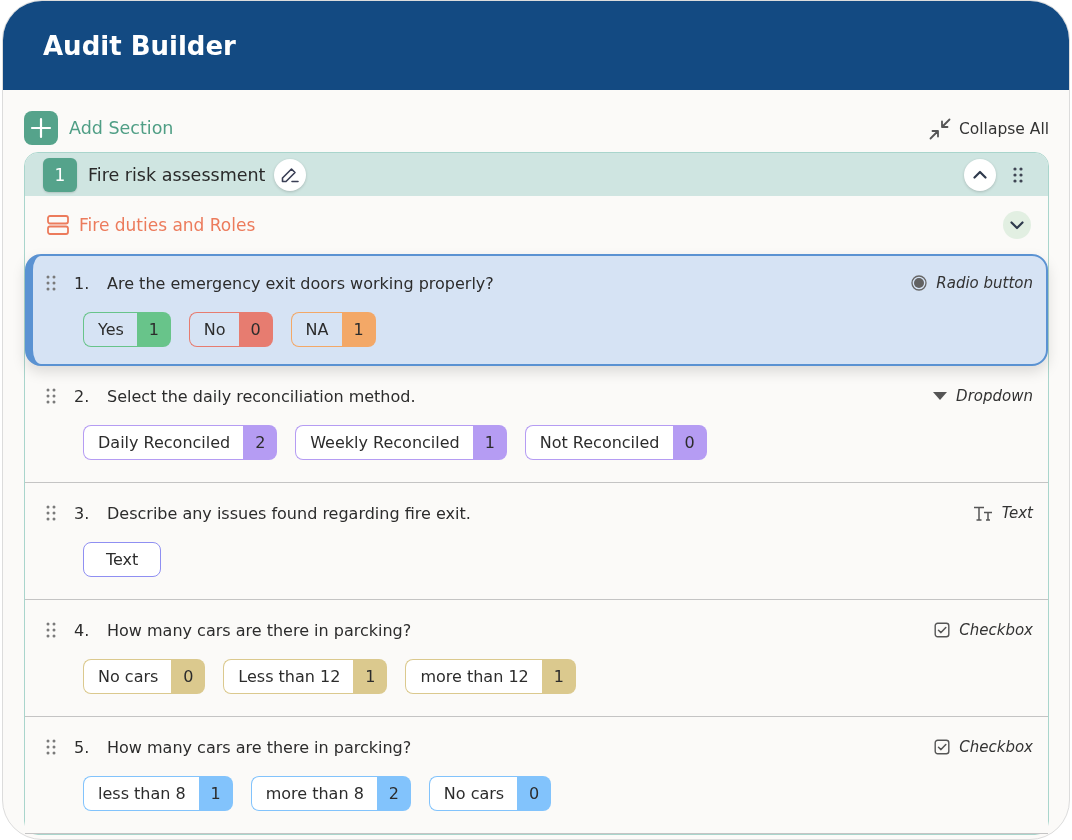 This screenshot has width=1072, height=840. What do you see at coordinates (110, 329) in the screenshot?
I see `option-label: Yes` at bounding box center [110, 329].